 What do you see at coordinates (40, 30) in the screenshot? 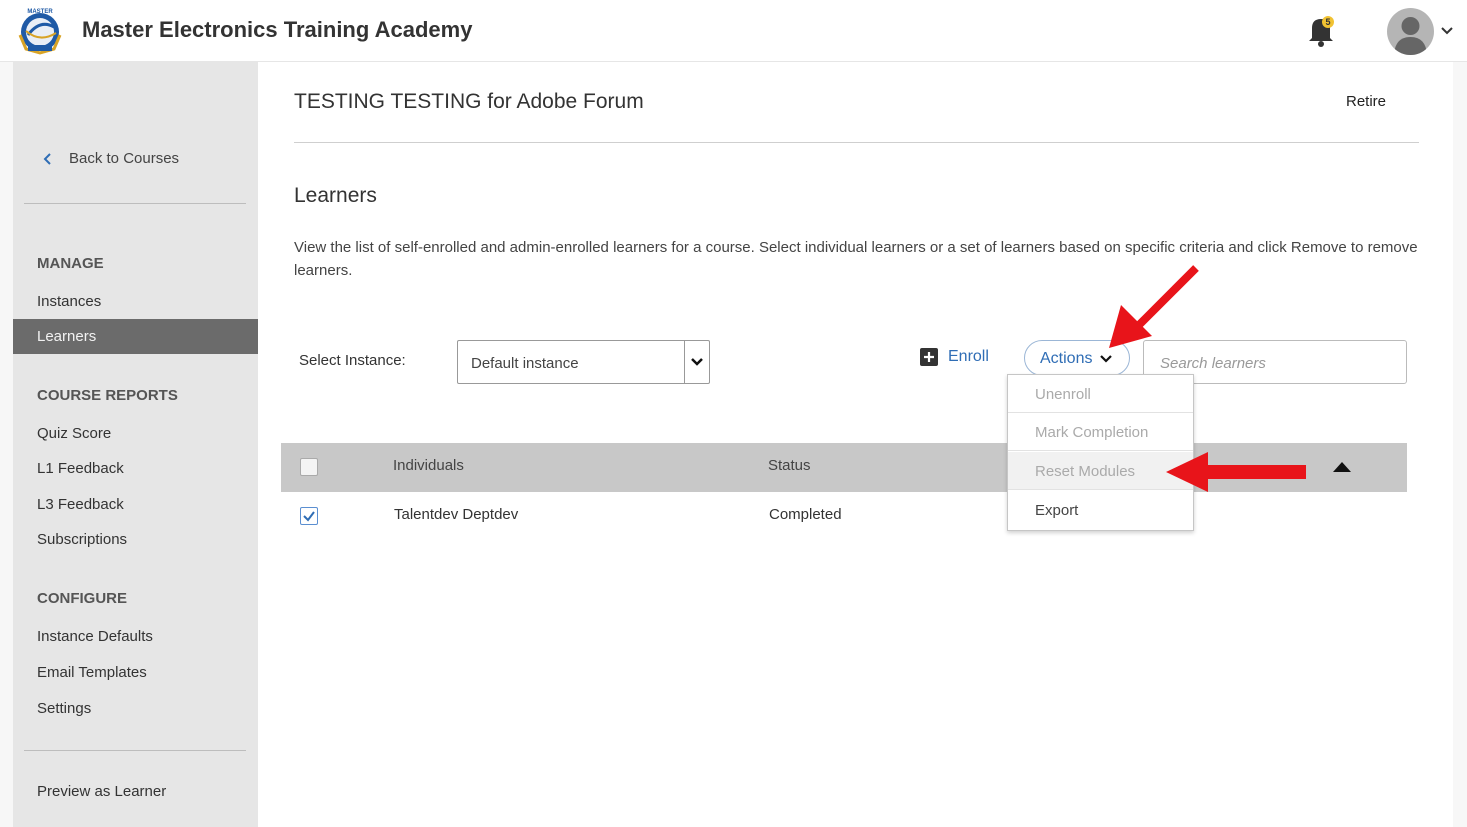
I see `academy-logo: MASTER` at bounding box center [40, 30].